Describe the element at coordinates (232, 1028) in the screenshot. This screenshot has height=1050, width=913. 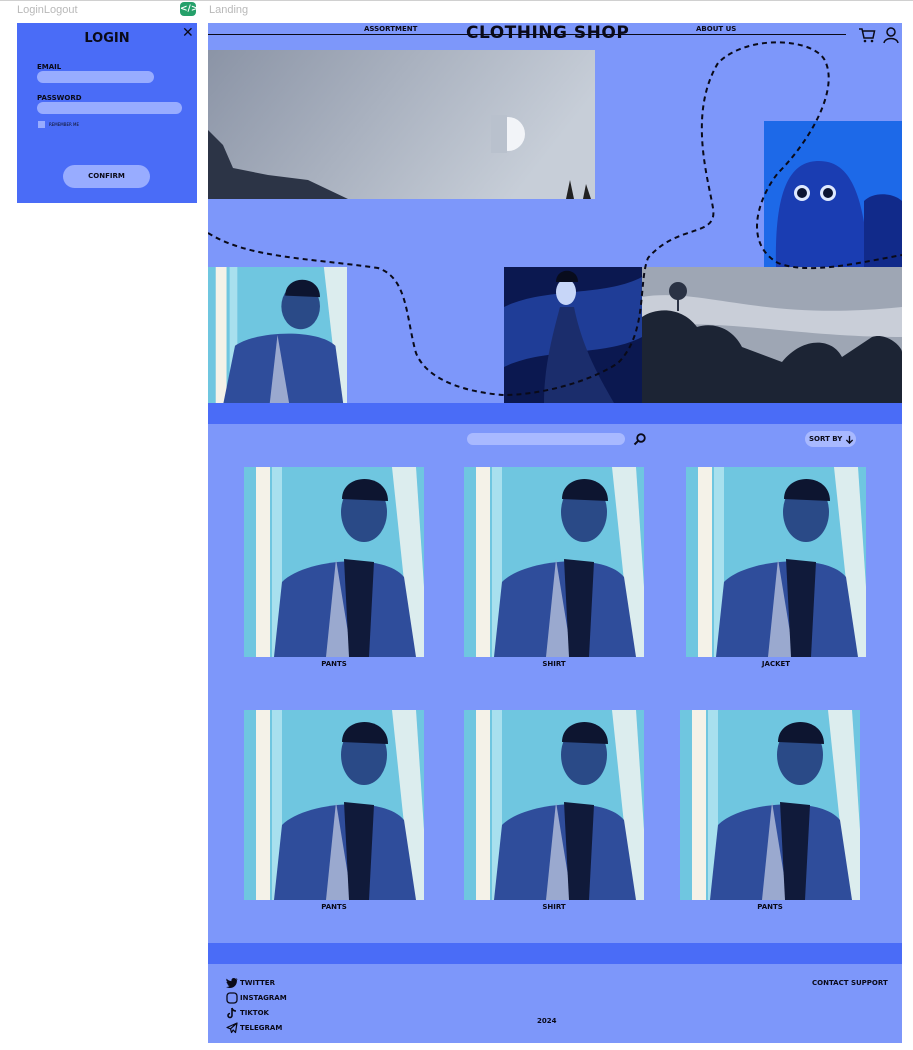
I see `telegram-icon` at that location.